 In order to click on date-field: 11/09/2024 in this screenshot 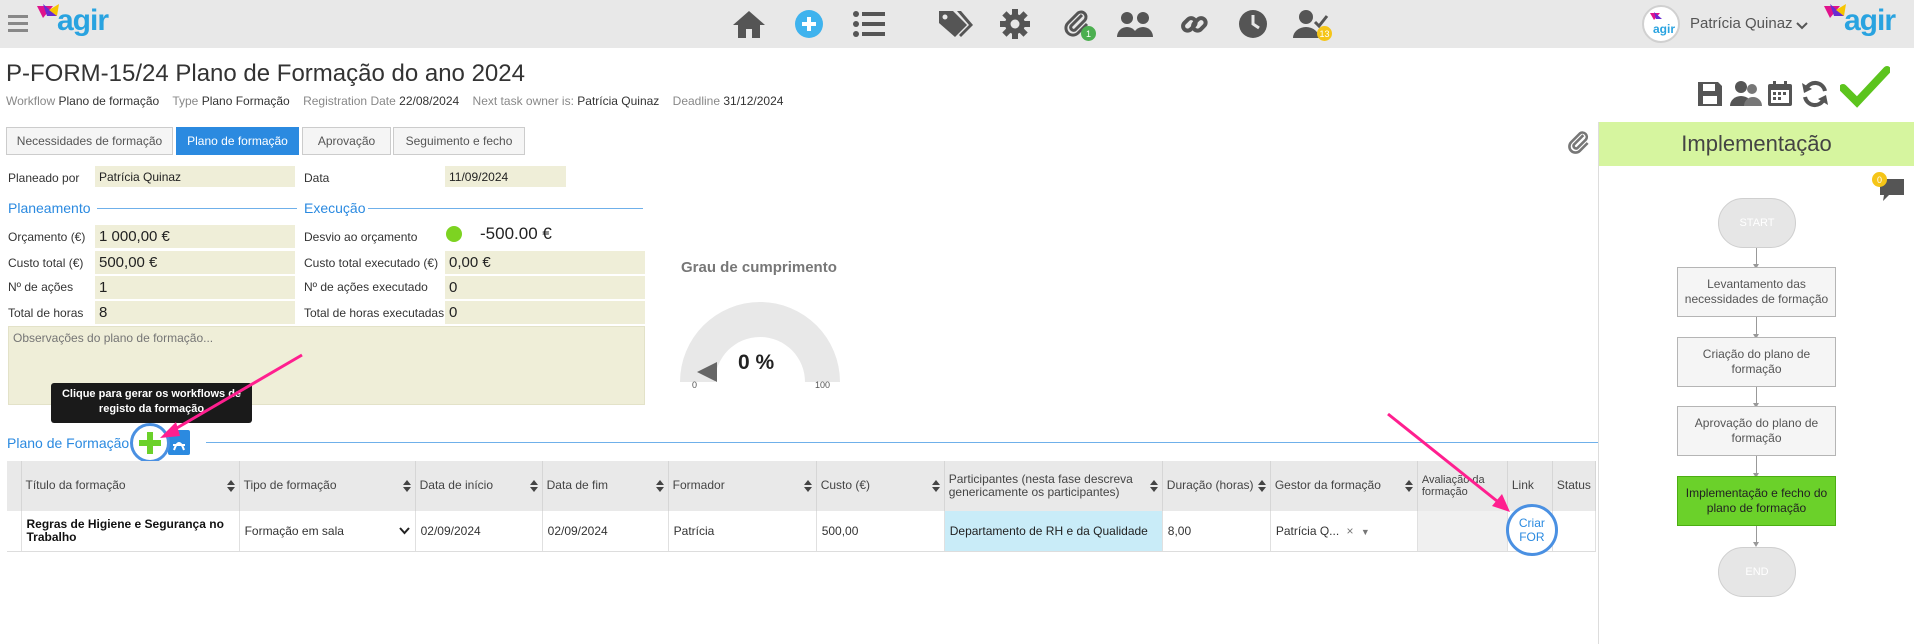, I will do `click(505, 176)`.